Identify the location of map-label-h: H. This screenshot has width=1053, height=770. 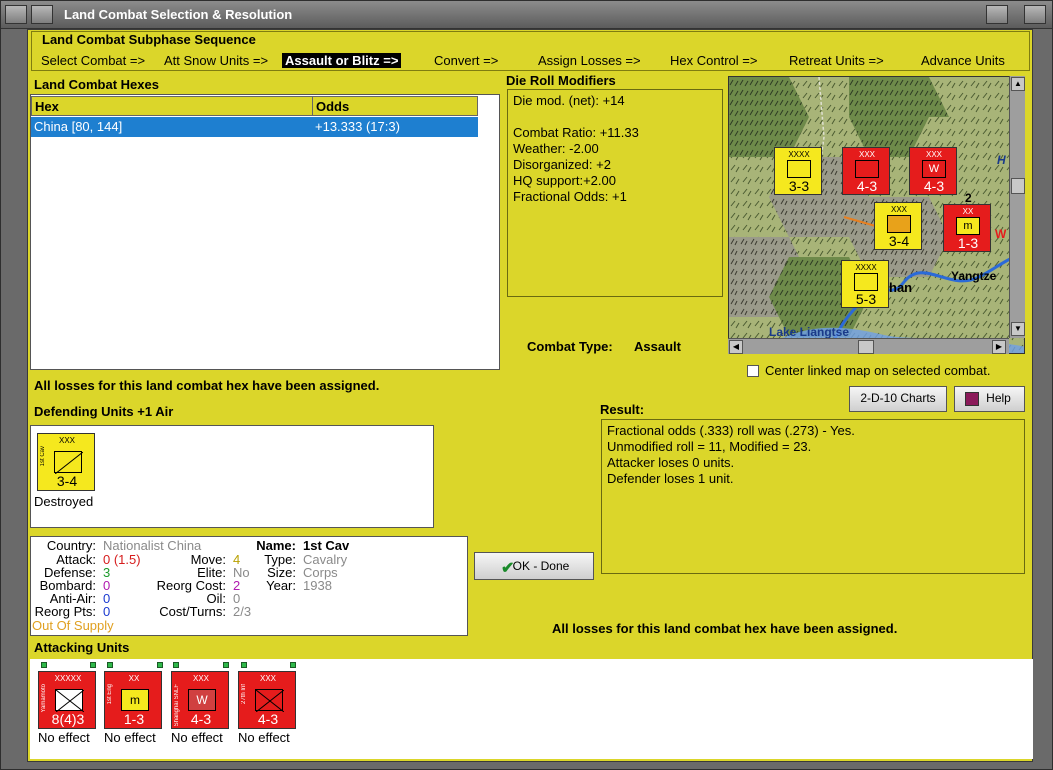
(1001, 160).